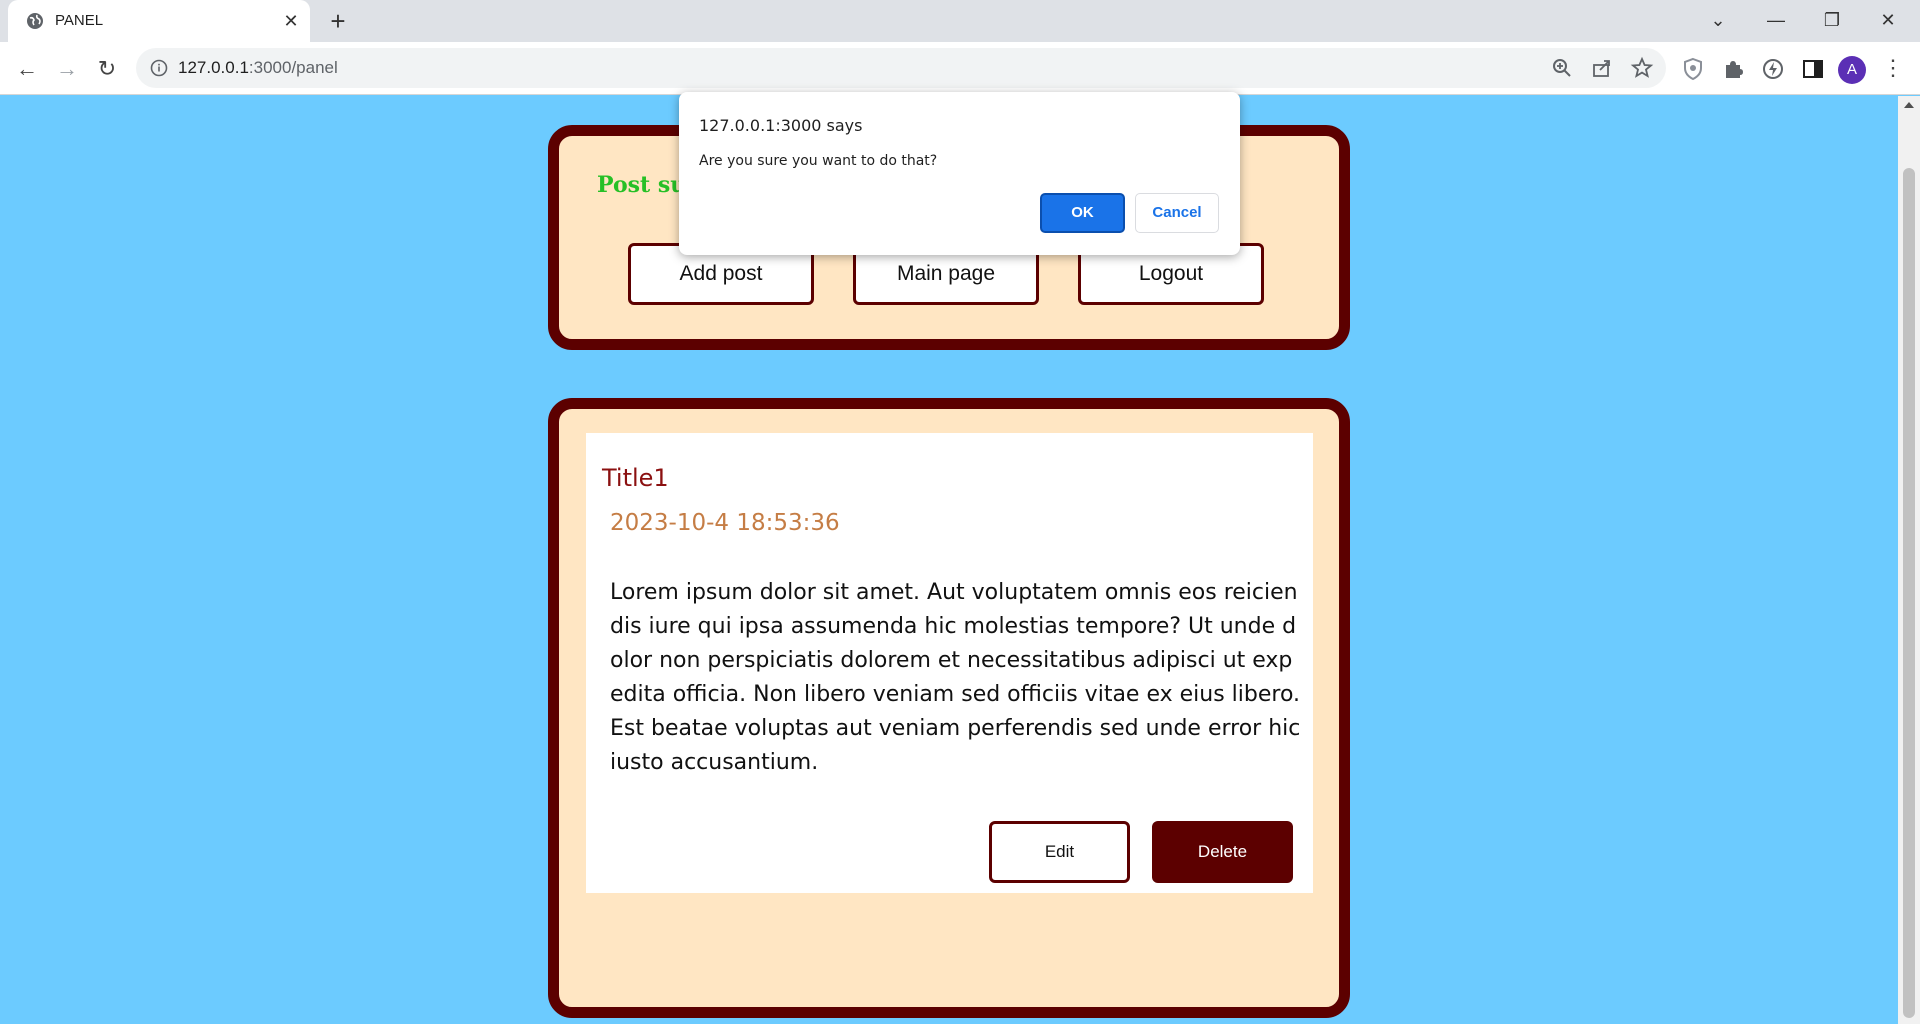 This screenshot has width=1920, height=1024. Describe the element at coordinates (1773, 69) in the screenshot. I see `lightning-icon` at that location.